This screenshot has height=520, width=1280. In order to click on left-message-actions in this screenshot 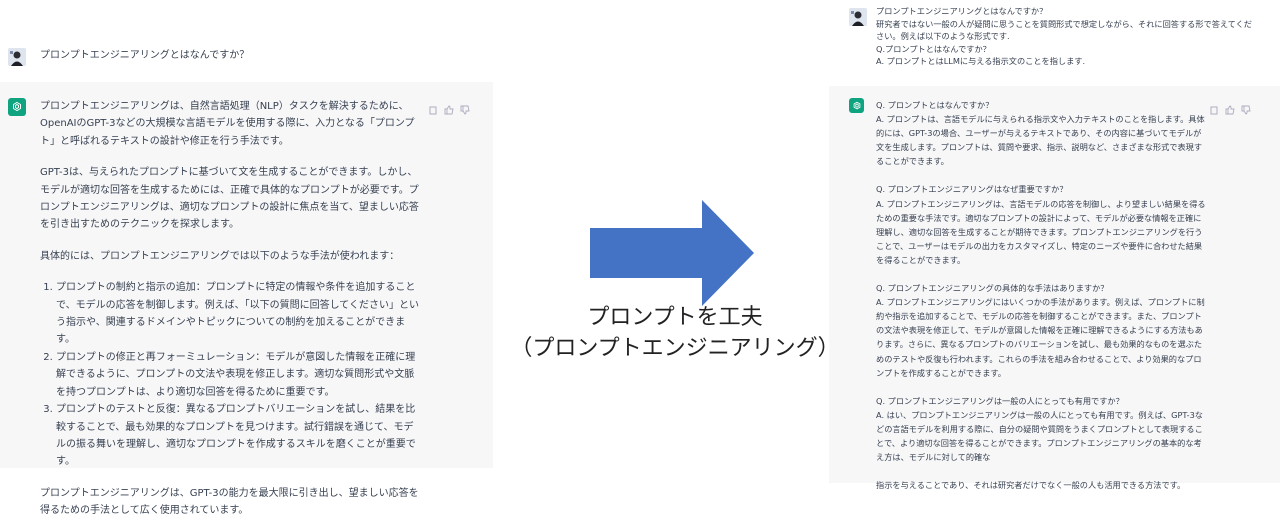, I will do `click(449, 109)`.